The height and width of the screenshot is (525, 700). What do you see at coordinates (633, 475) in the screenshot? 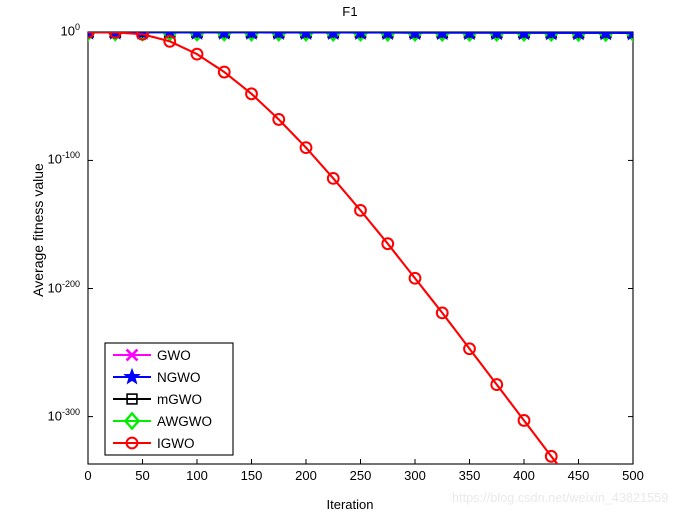
I see `x-tick-500: 500` at bounding box center [633, 475].